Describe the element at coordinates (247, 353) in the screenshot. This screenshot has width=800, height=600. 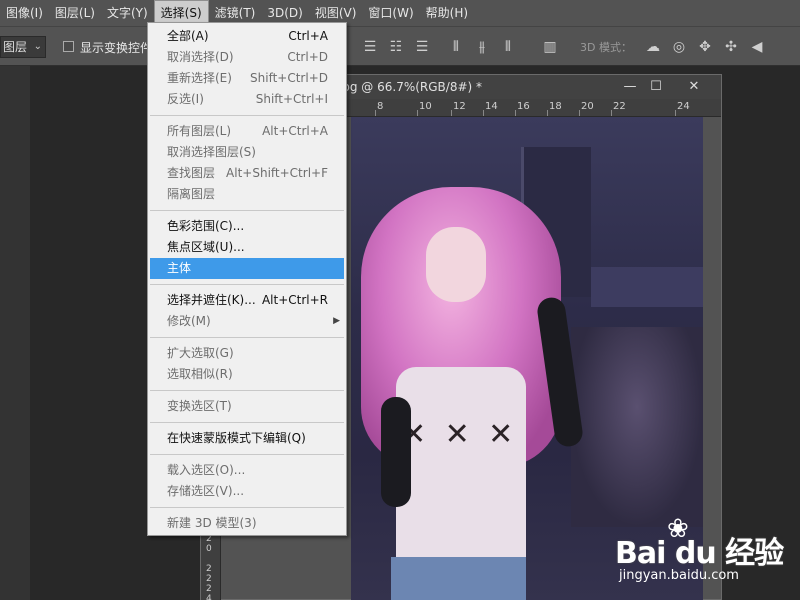
I see `menu-item-4-0: 扩大选取(G)` at that location.